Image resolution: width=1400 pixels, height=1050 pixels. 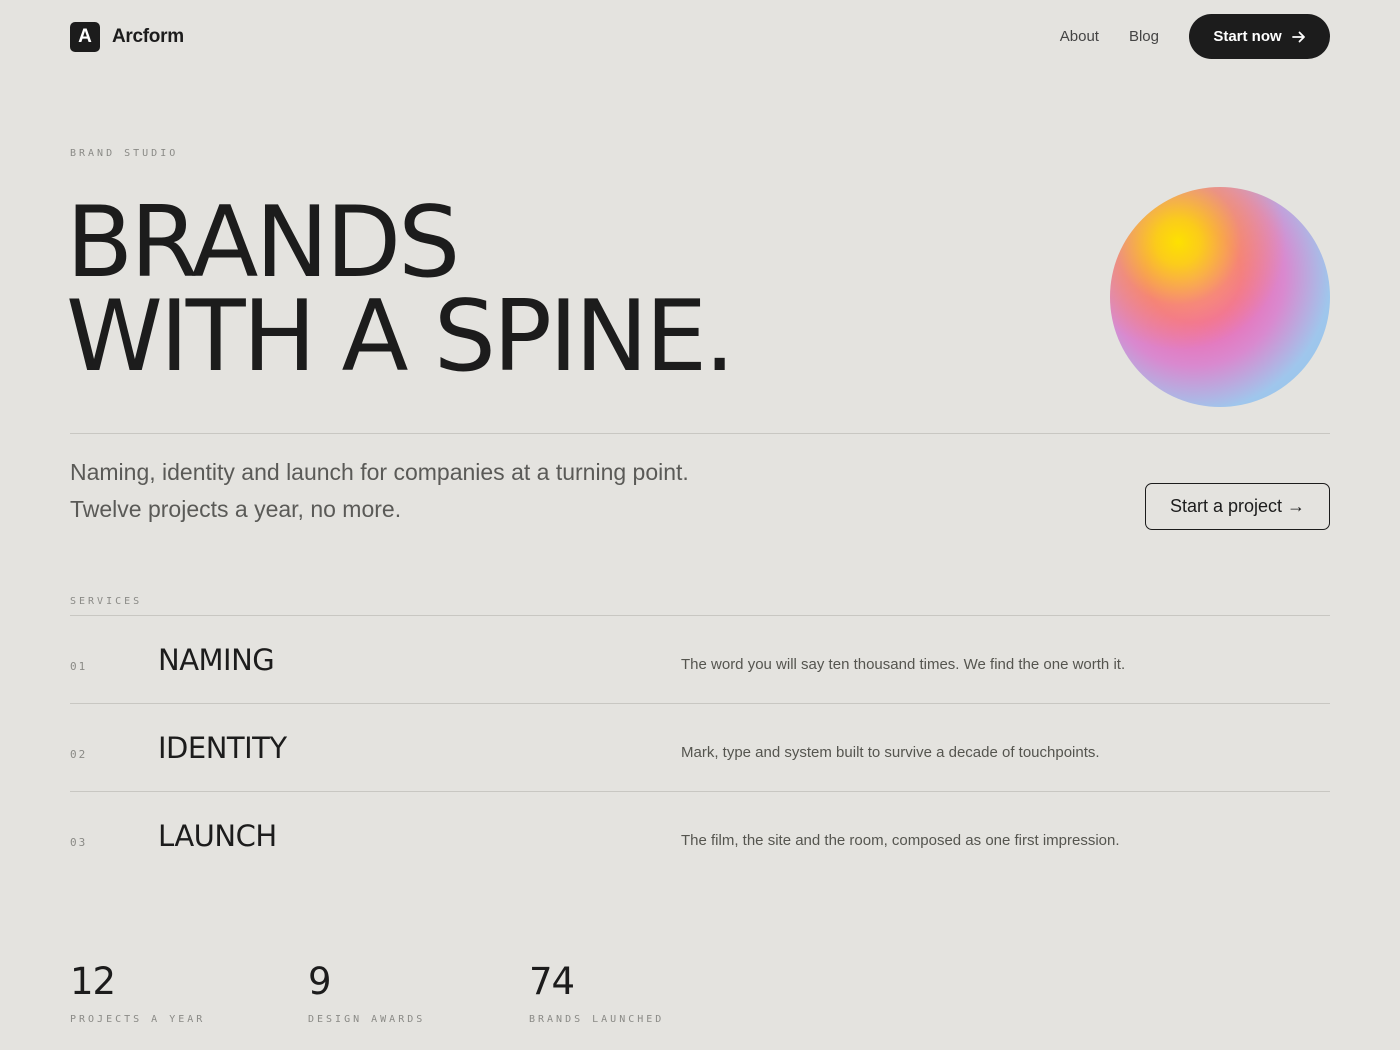 What do you see at coordinates (79, 754) in the screenshot?
I see `service-number: 02` at bounding box center [79, 754].